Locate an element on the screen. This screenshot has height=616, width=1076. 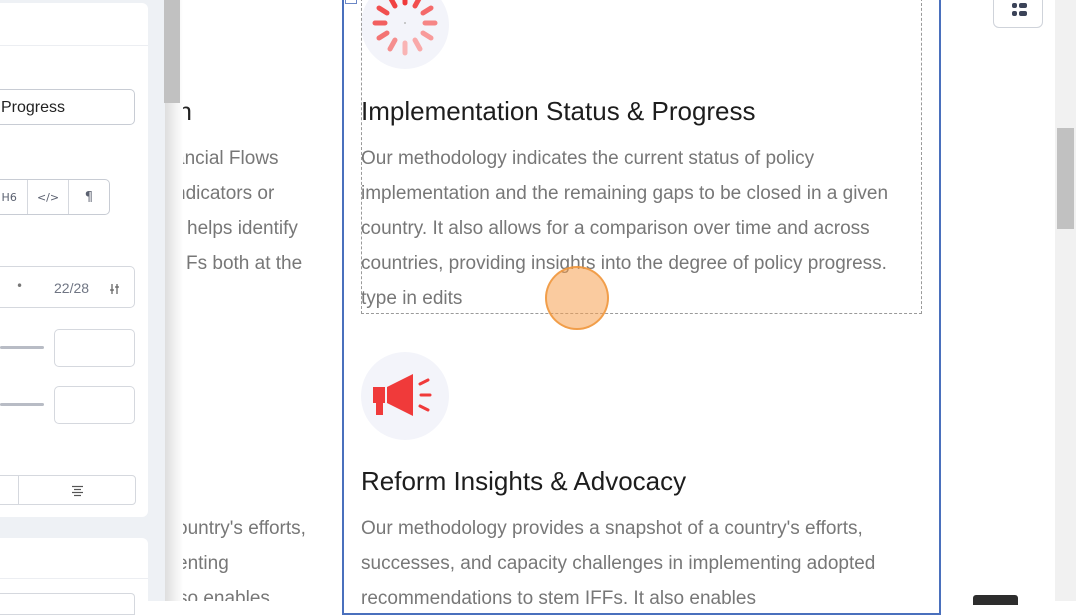
content-settings-card is located at coordinates (74, 260).